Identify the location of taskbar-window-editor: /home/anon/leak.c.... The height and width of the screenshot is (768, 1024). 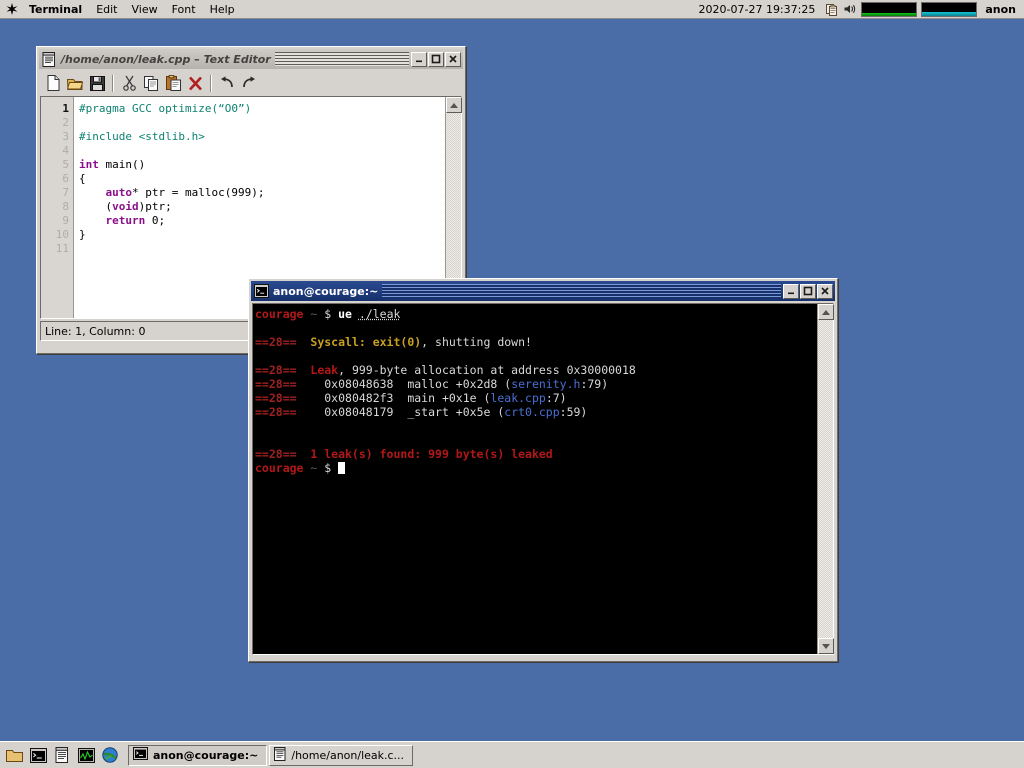
(341, 755).